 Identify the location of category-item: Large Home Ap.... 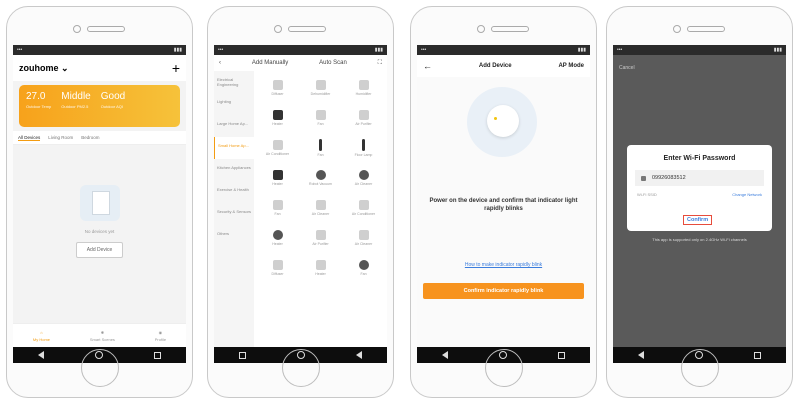
(234, 126).